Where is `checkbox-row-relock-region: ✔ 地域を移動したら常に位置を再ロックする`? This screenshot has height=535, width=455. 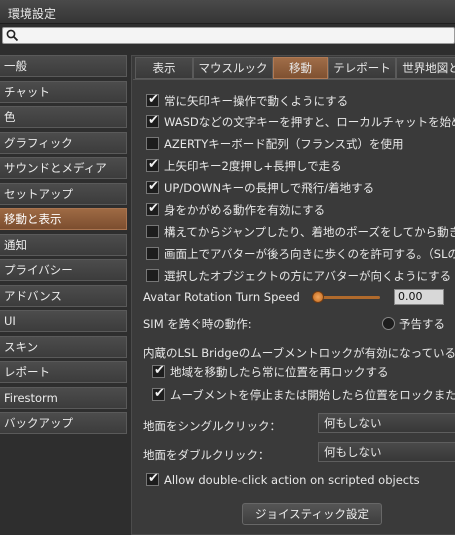 checkbox-row-relock-region: ✔ 地域を移動したら常に位置を再ロックする is located at coordinates (303, 372).